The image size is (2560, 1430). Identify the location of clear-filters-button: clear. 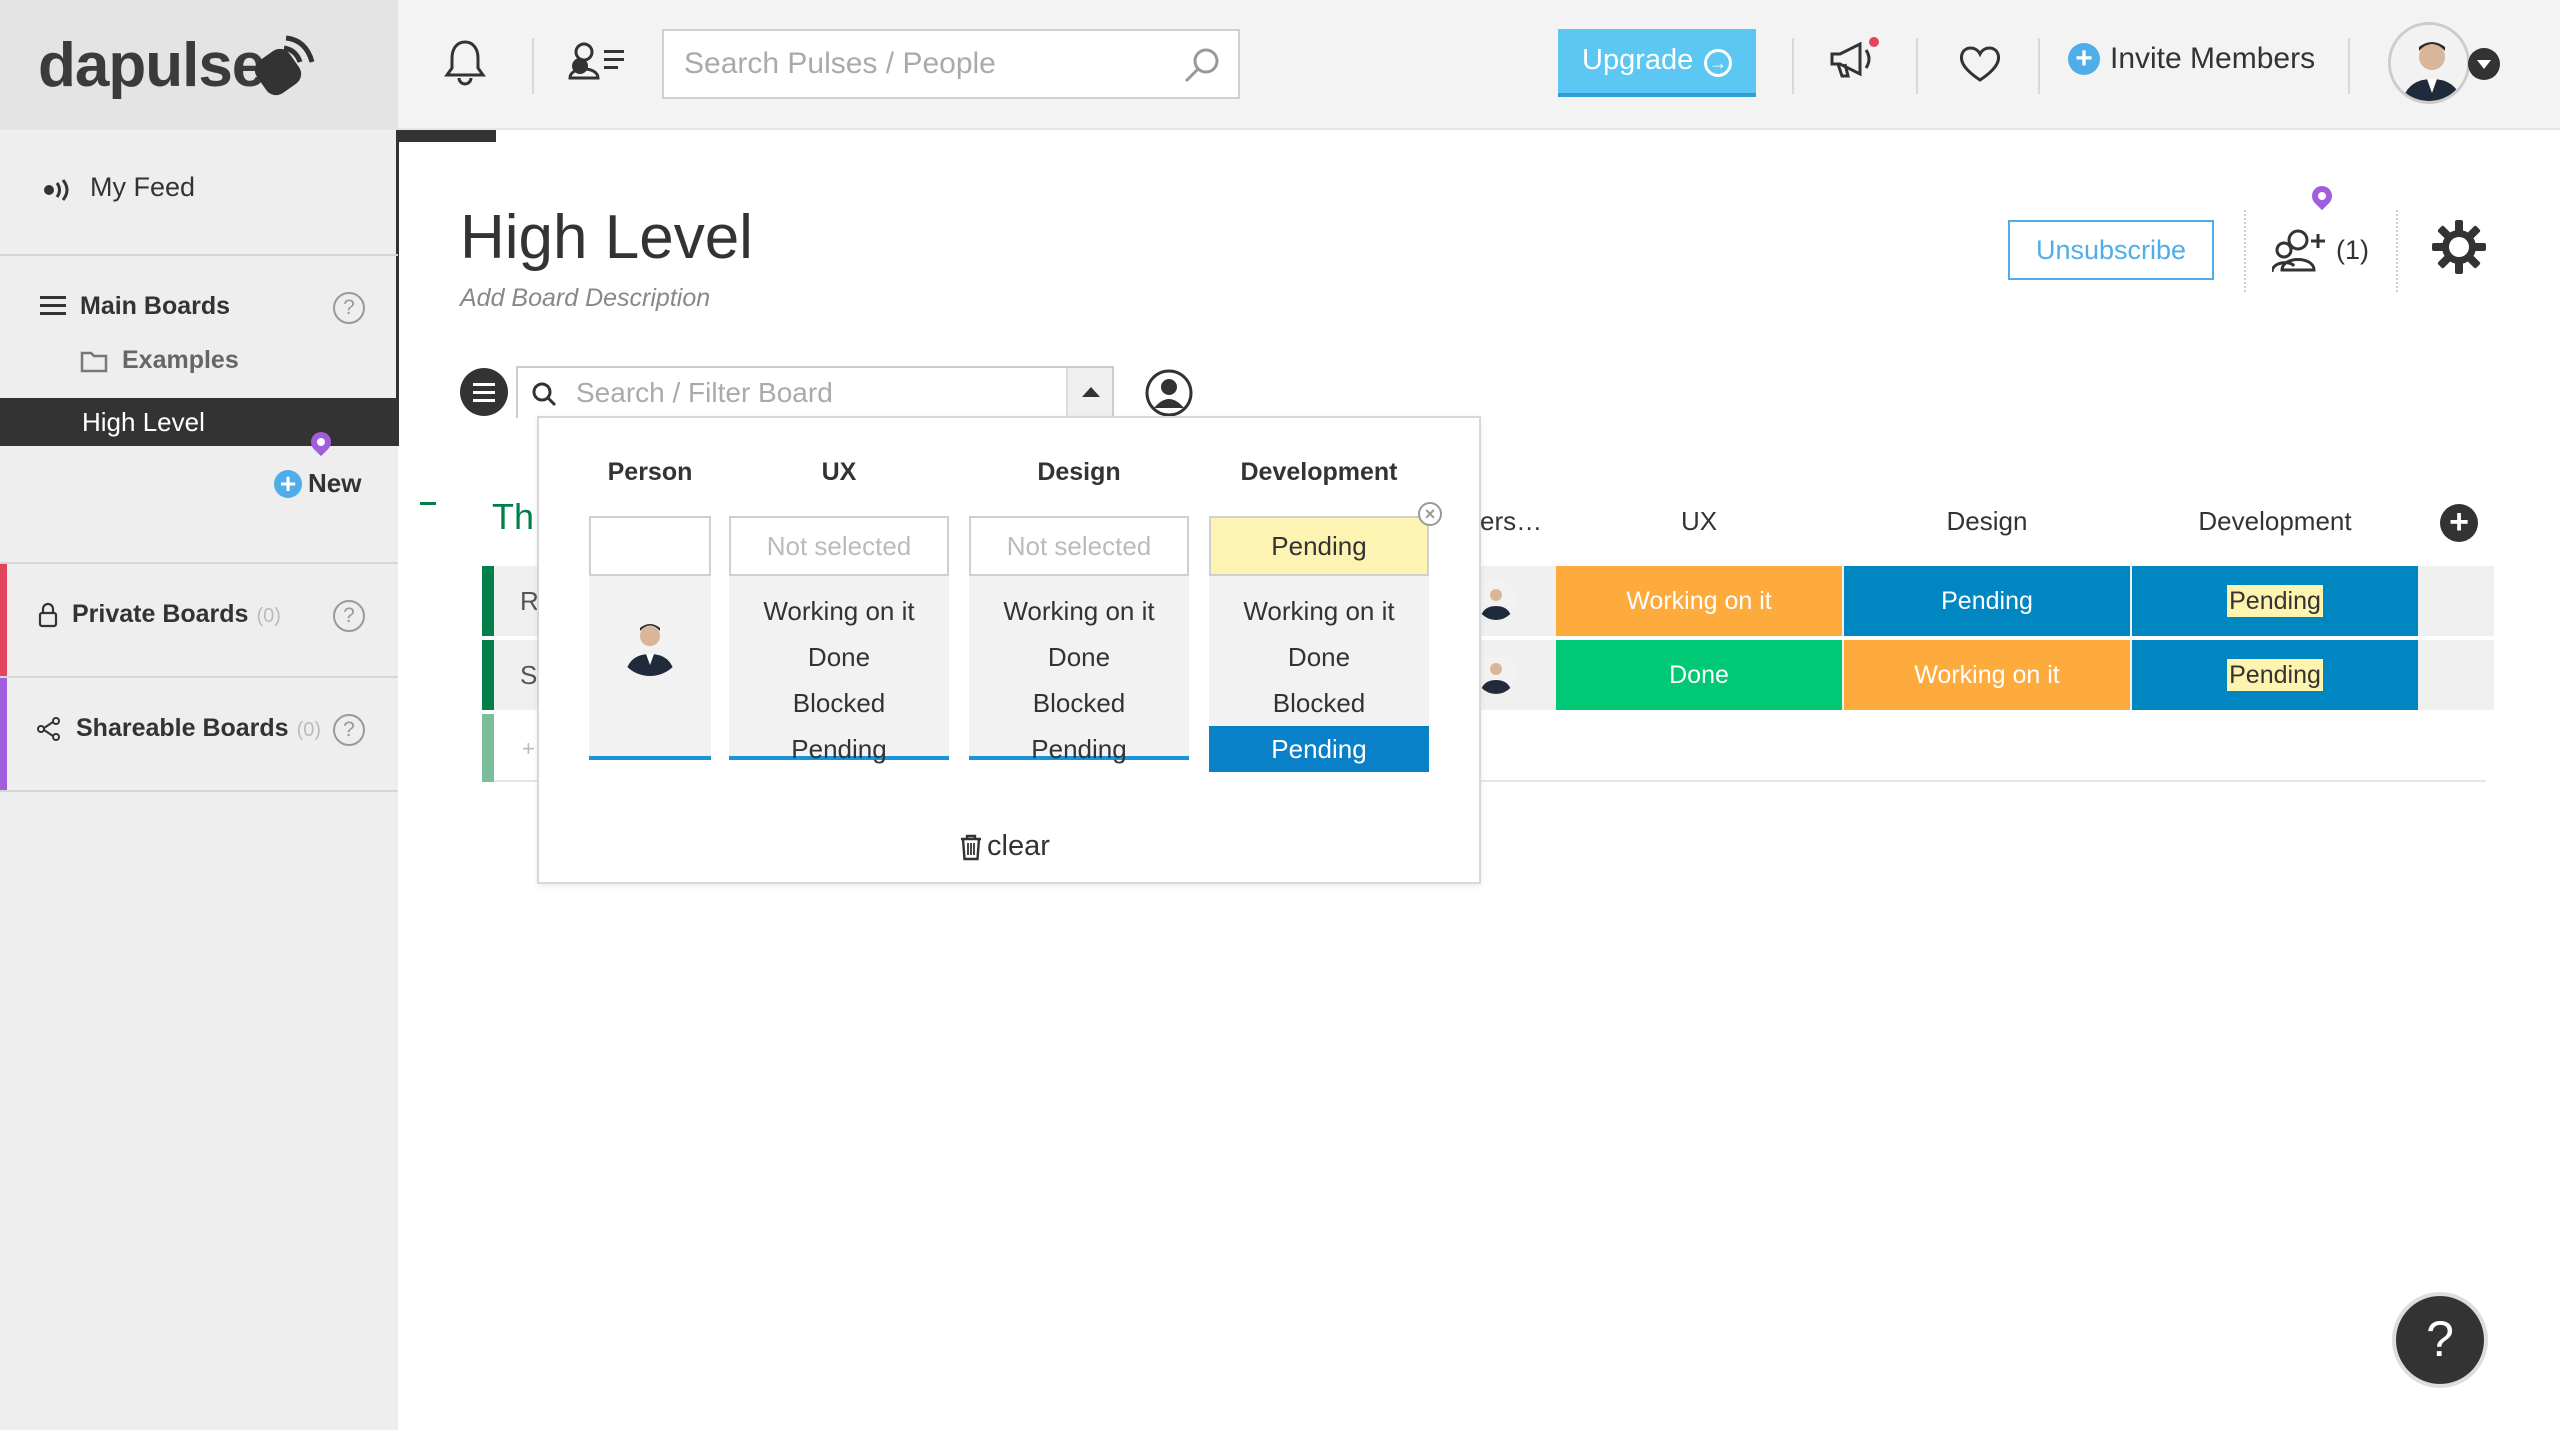
(1004, 846).